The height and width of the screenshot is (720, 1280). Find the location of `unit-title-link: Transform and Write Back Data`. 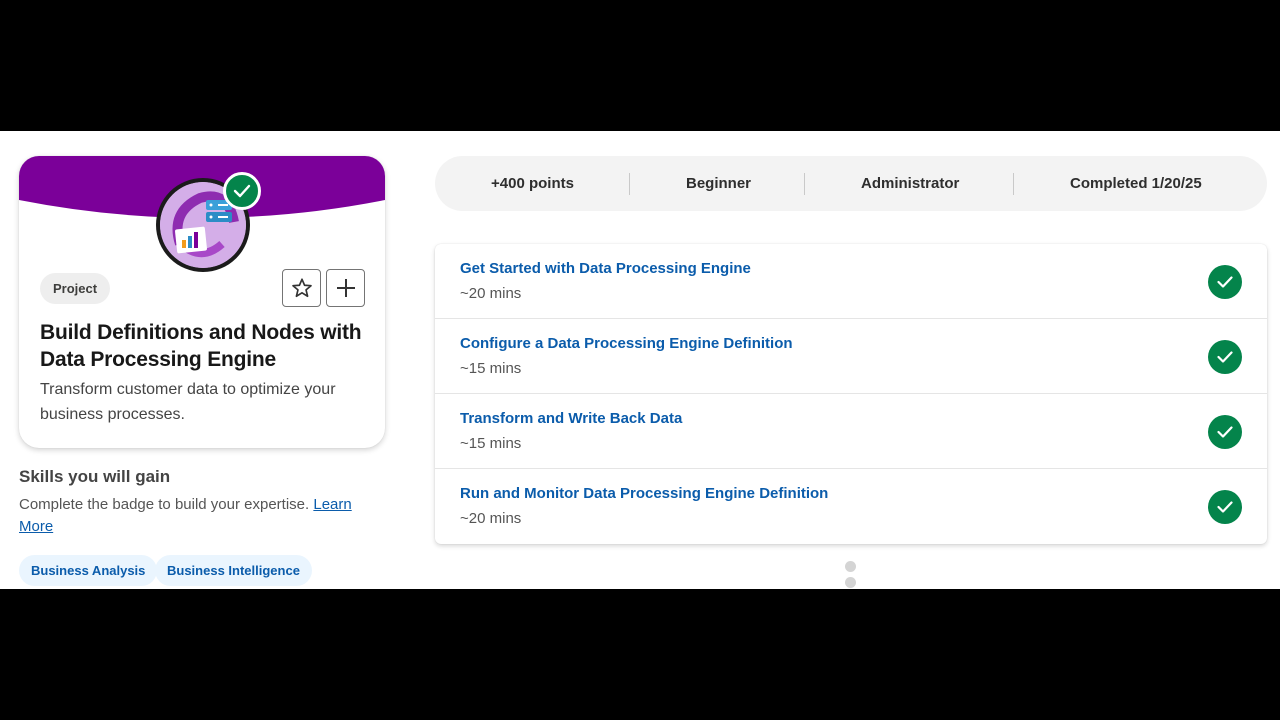

unit-title-link: Transform and Write Back Data is located at coordinates (571, 418).